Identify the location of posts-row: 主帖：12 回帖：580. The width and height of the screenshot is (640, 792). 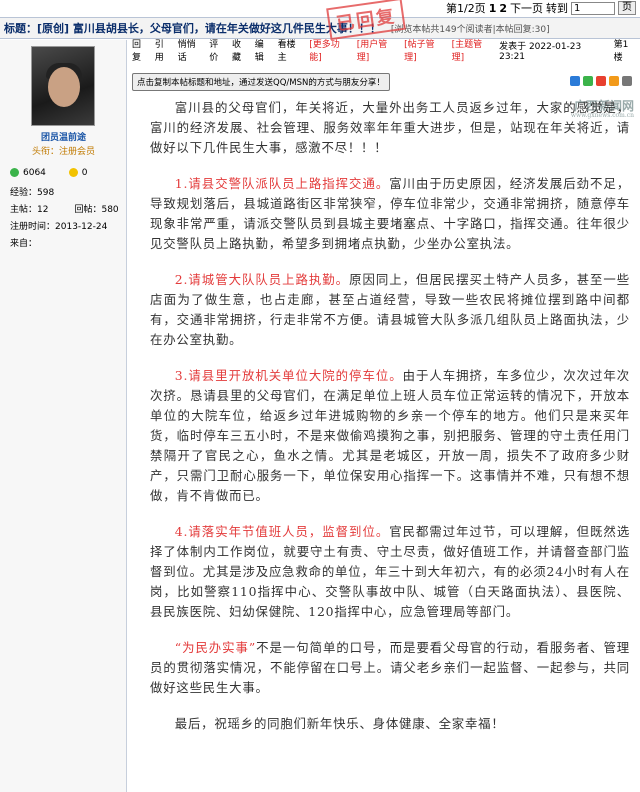
(64, 210).